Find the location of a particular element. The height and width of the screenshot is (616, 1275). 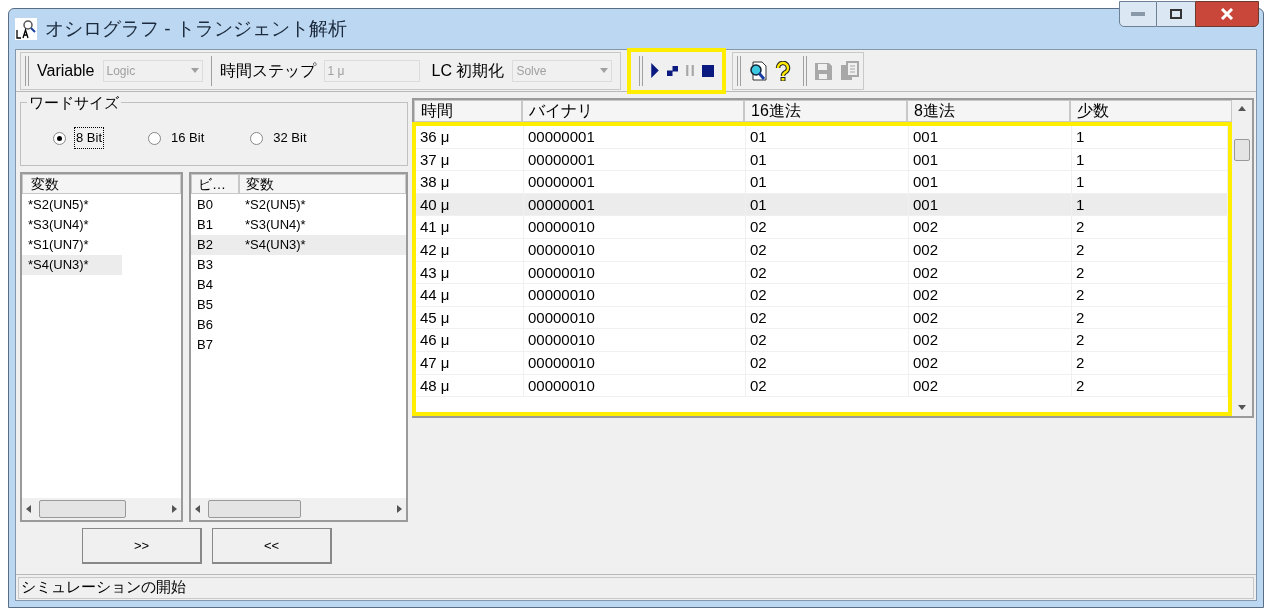

table-row: 47 μ 00000010 02 002 2 is located at coordinates (822, 363).